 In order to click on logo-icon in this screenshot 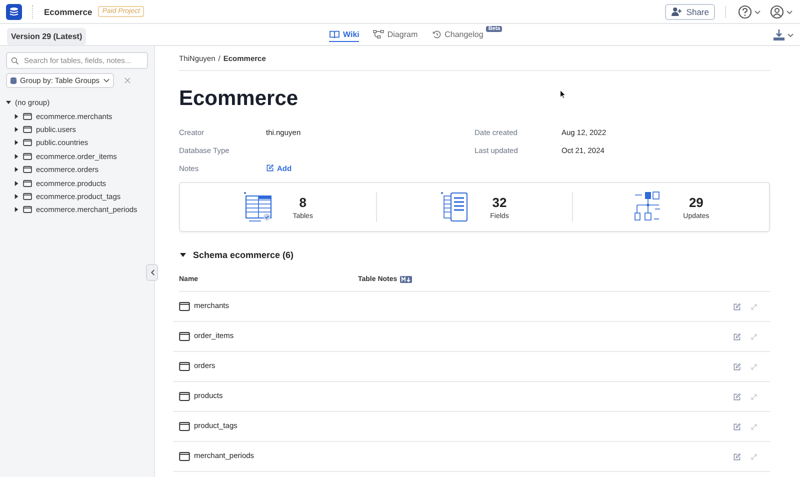, I will do `click(14, 12)`.